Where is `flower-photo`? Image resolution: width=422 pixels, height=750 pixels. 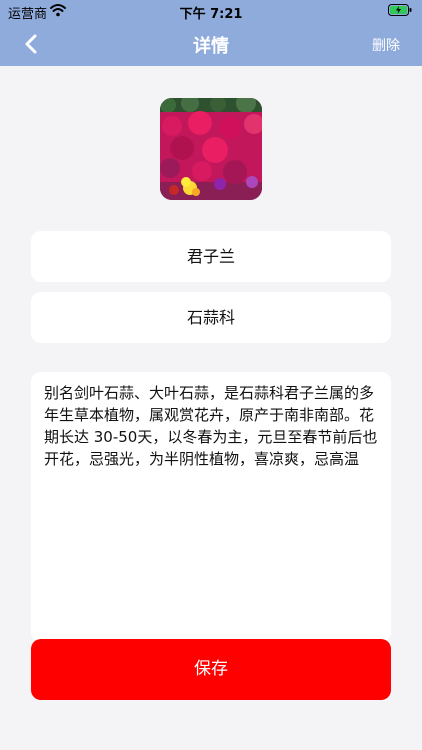
flower-photo is located at coordinates (211, 149).